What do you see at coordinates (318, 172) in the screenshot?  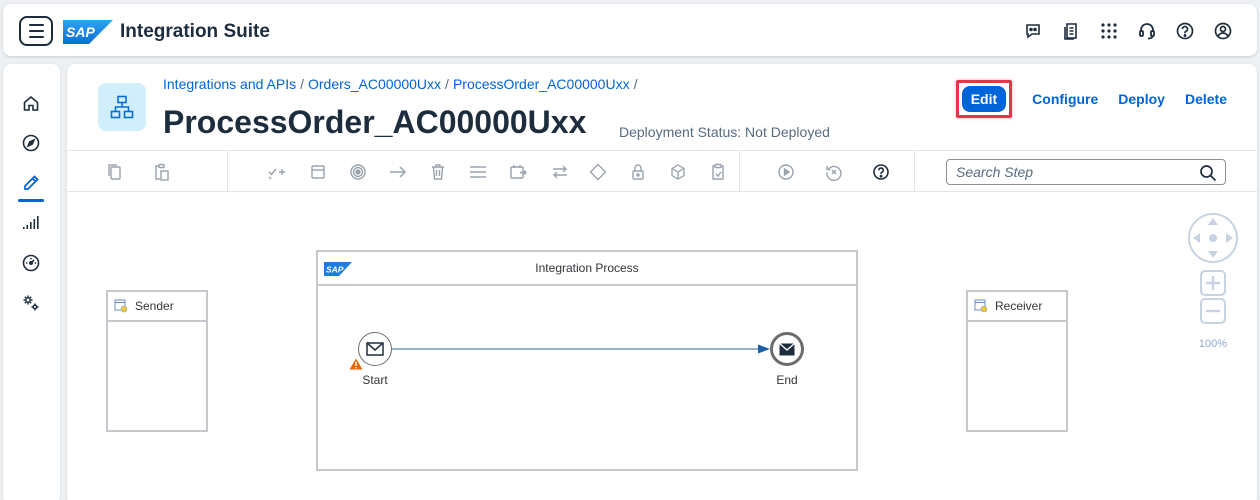 I see `participant-icon` at bounding box center [318, 172].